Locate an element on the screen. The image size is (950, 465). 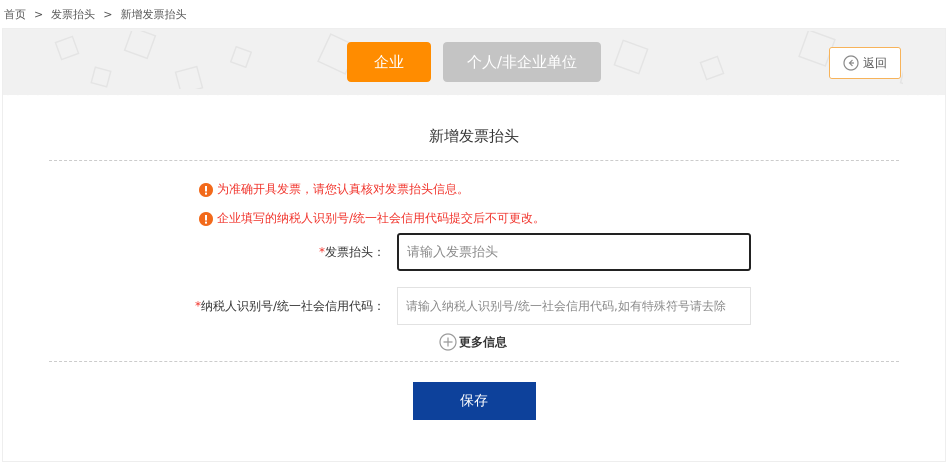
save-button: 保存 is located at coordinates (474, 401).